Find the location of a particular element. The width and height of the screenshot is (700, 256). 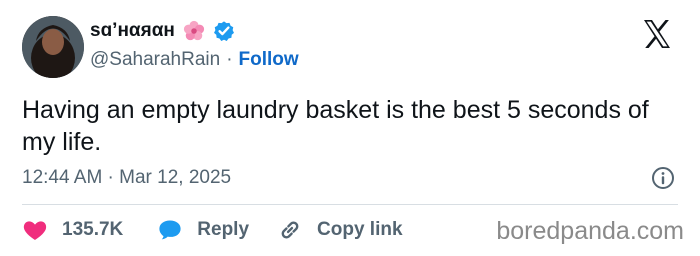

reply-bubble-icon is located at coordinates (170, 230).